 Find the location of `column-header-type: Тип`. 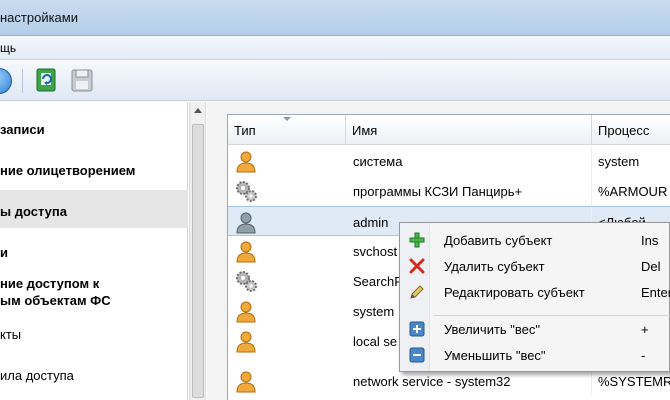

column-header-type: Тип is located at coordinates (287, 130).